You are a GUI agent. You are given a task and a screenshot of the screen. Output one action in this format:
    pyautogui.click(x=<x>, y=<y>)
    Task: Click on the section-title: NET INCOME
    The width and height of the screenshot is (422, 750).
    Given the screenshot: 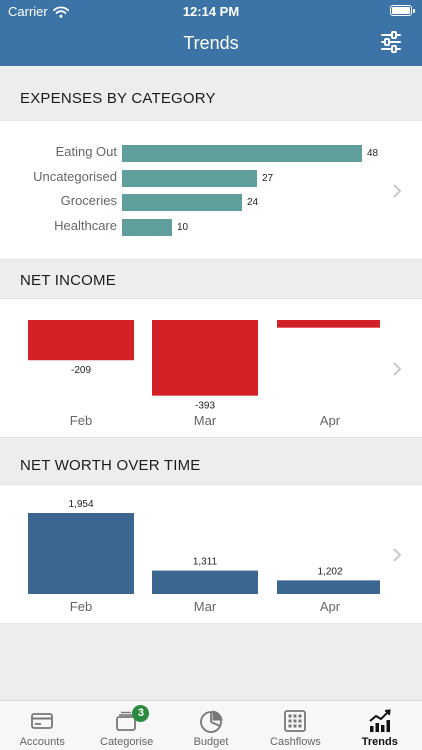 What is the action you would take?
    pyautogui.click(x=68, y=280)
    